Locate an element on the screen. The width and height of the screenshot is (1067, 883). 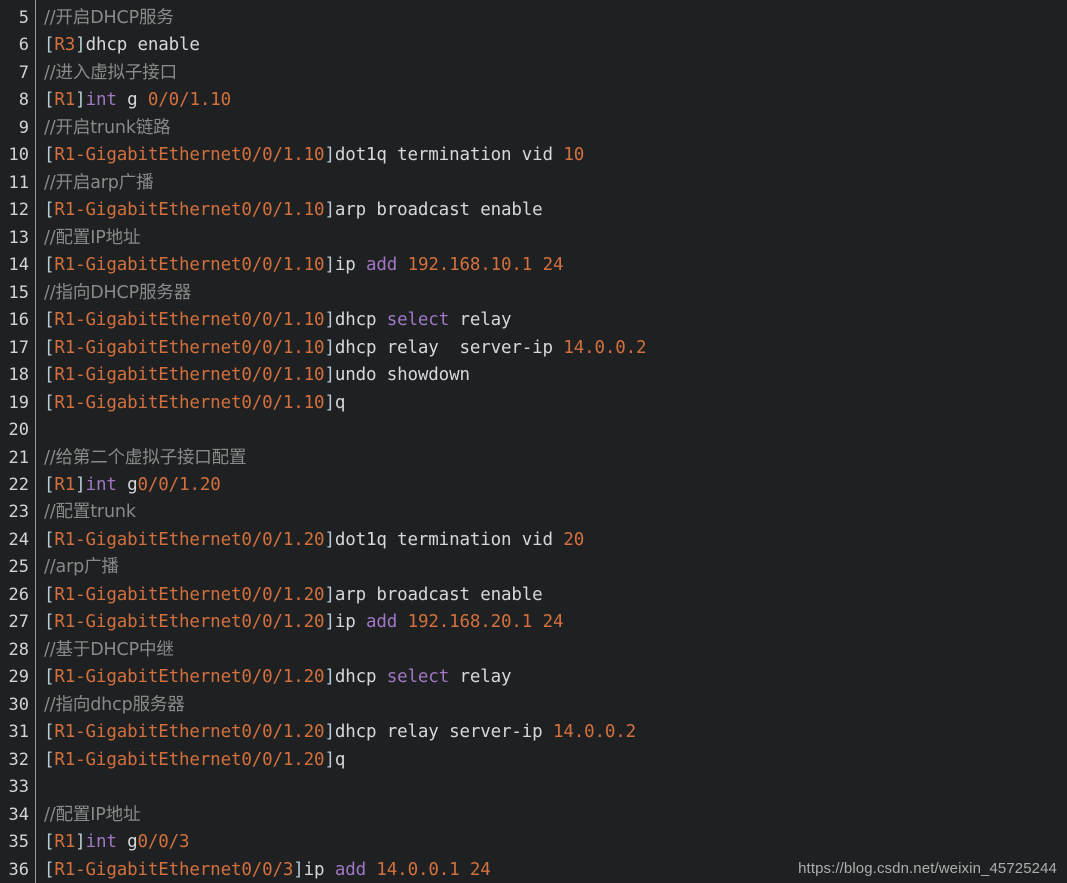
code-text: //arp广播 is located at coordinates (81, 567).